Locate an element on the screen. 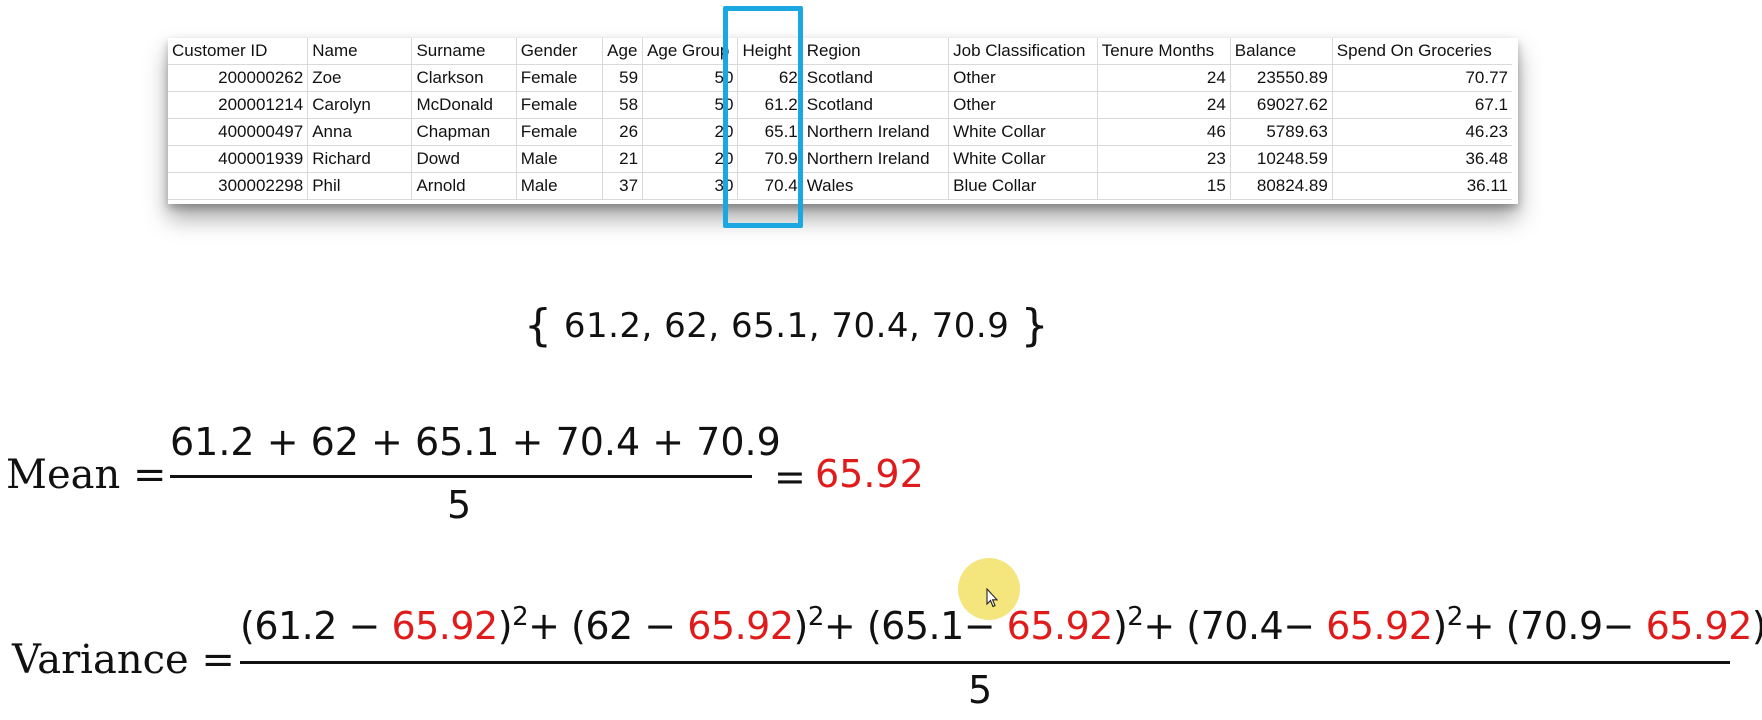  cell: 67.1 is located at coordinates (1421, 105).